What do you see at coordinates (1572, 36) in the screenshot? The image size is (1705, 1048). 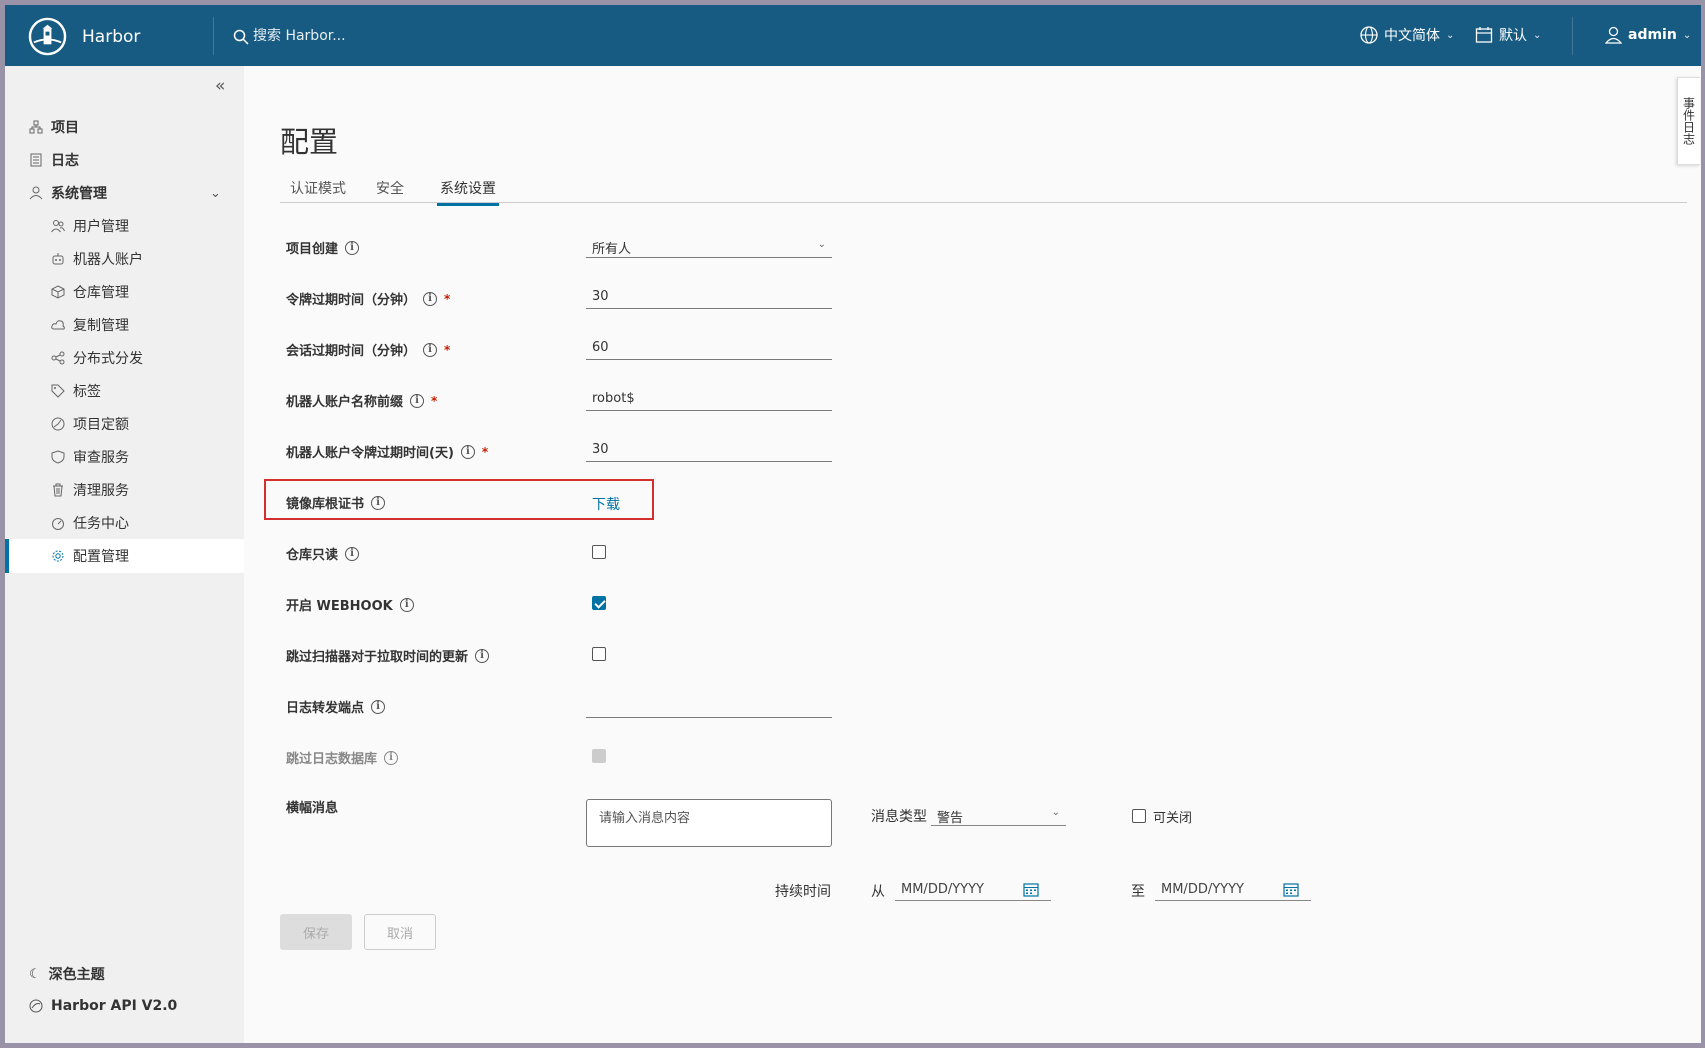 I see `header-divider` at bounding box center [1572, 36].